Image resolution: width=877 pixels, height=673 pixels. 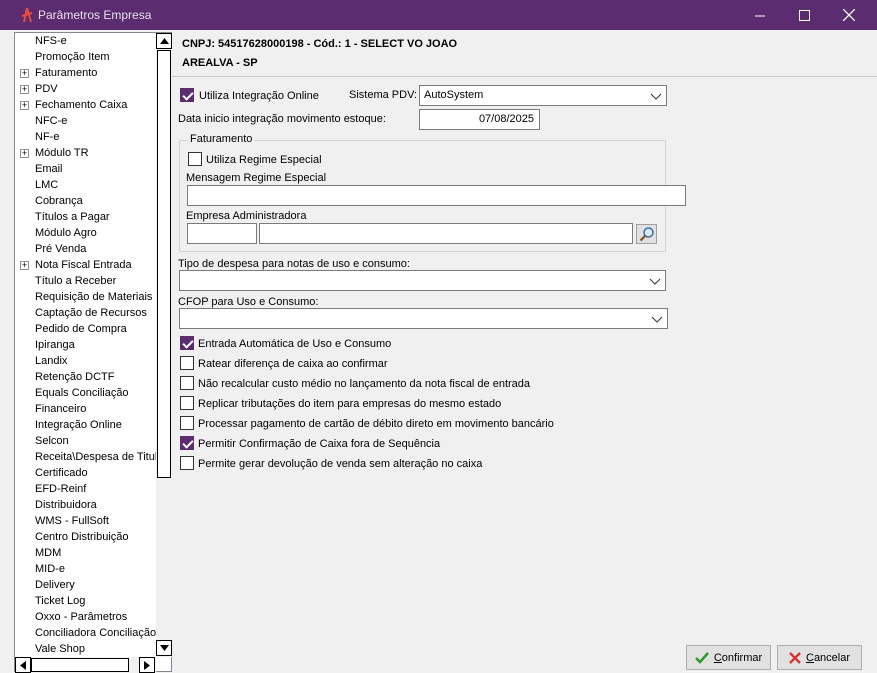 What do you see at coordinates (46, 89) in the screenshot?
I see `tree-item: PDV` at bounding box center [46, 89].